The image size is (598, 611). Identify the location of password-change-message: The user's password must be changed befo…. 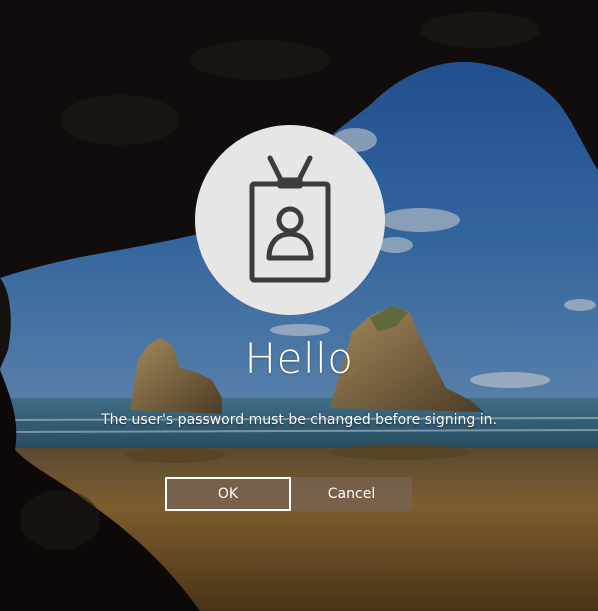
(299, 420).